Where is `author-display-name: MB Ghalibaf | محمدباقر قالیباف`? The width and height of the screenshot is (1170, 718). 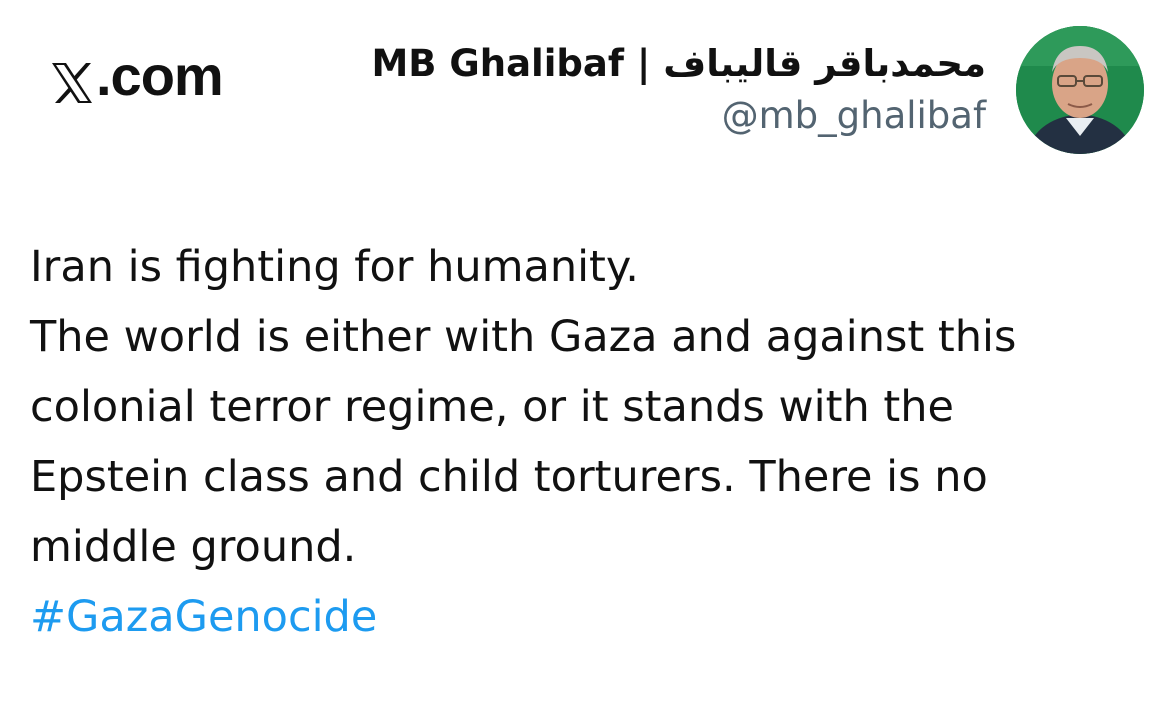 author-display-name: MB Ghalibaf | محمدباقر قالیباف is located at coordinates (678, 64).